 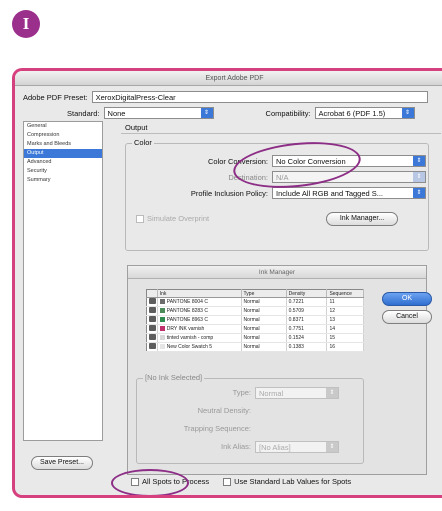 I want to click on compatibility-label: Compatibility:, so click(x=288, y=113).